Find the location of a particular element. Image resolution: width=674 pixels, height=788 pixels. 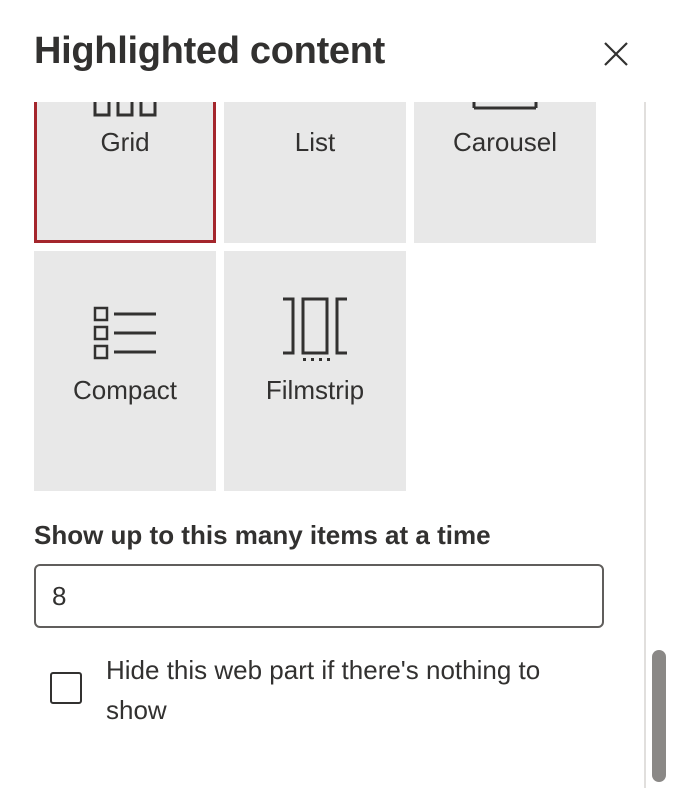

layout-option-compact: Compact is located at coordinates (125, 371).